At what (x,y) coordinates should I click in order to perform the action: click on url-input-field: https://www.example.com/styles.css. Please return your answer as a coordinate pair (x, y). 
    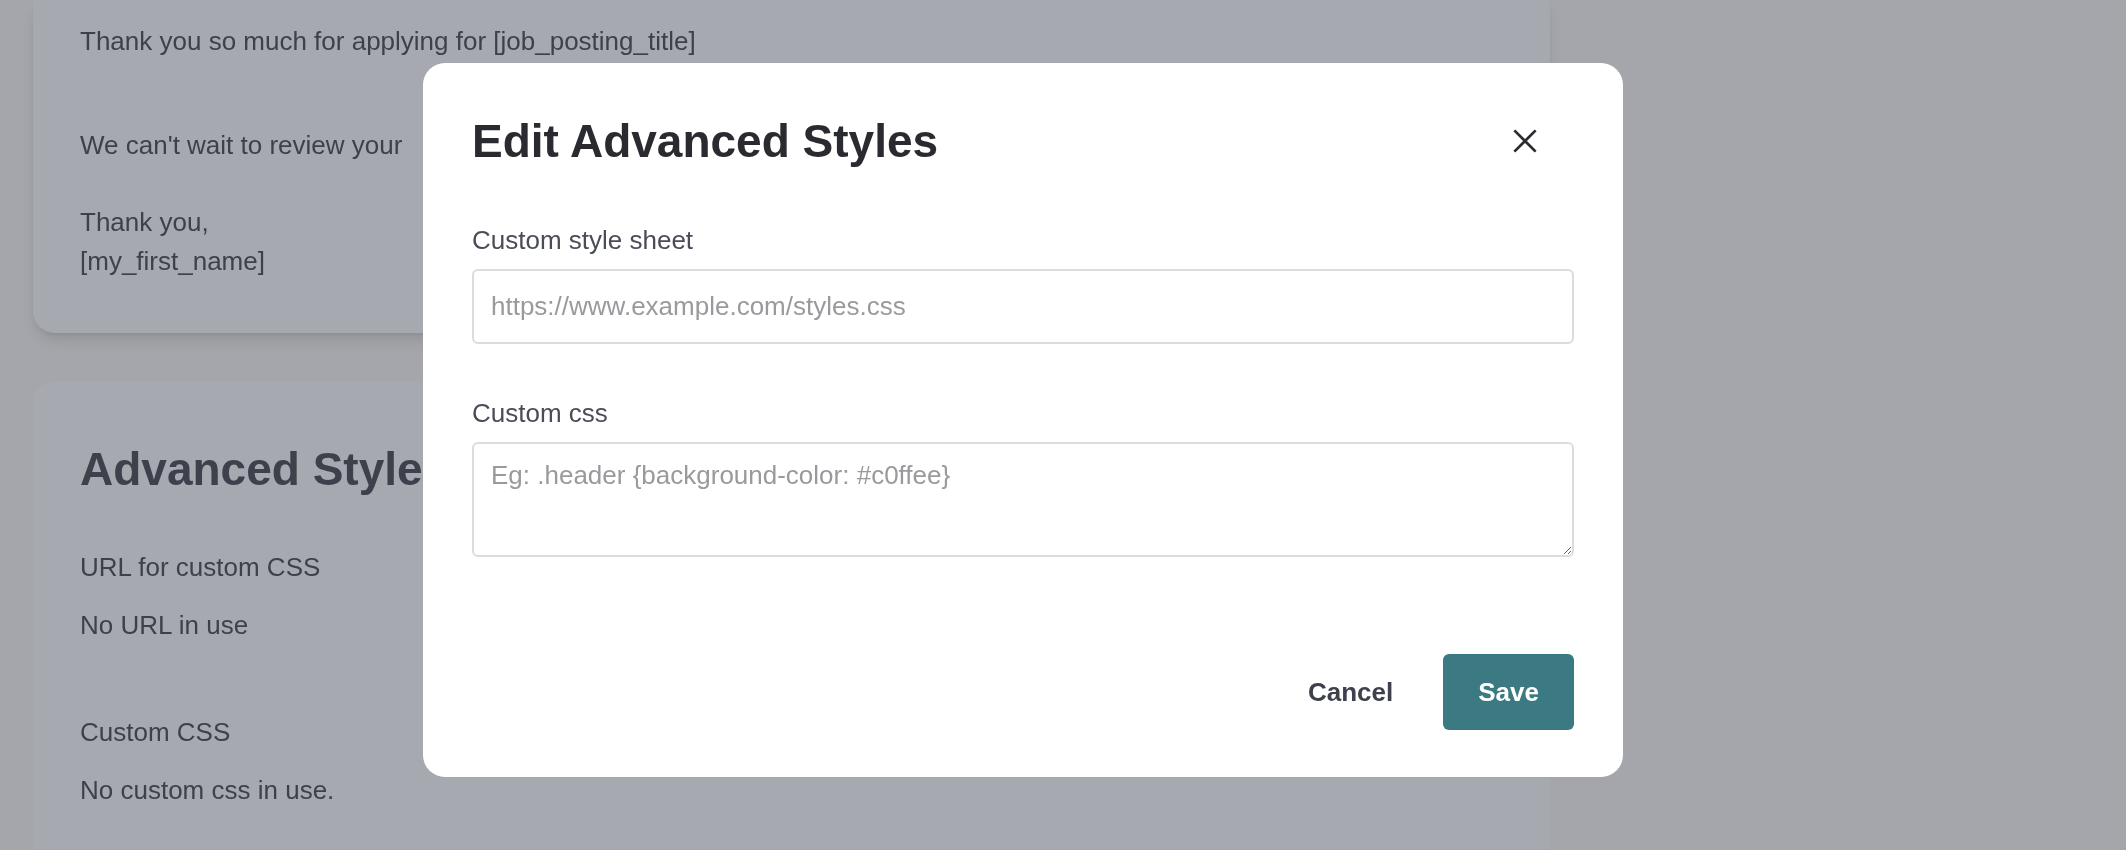
    Looking at the image, I should click on (1023, 306).